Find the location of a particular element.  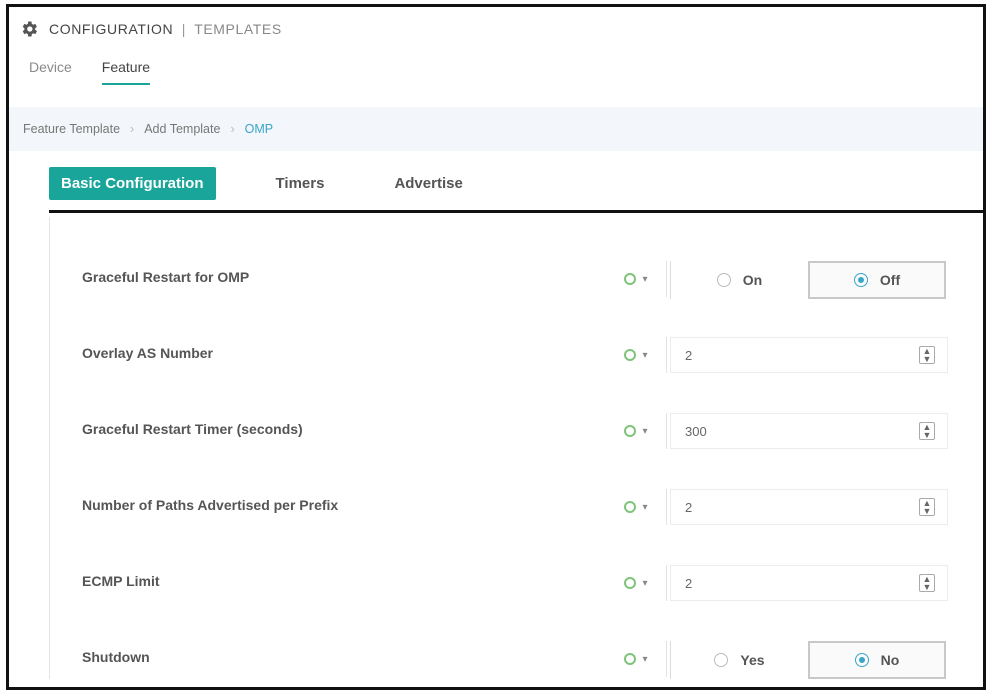

title-main: CONFIGURATION is located at coordinates (111, 29).